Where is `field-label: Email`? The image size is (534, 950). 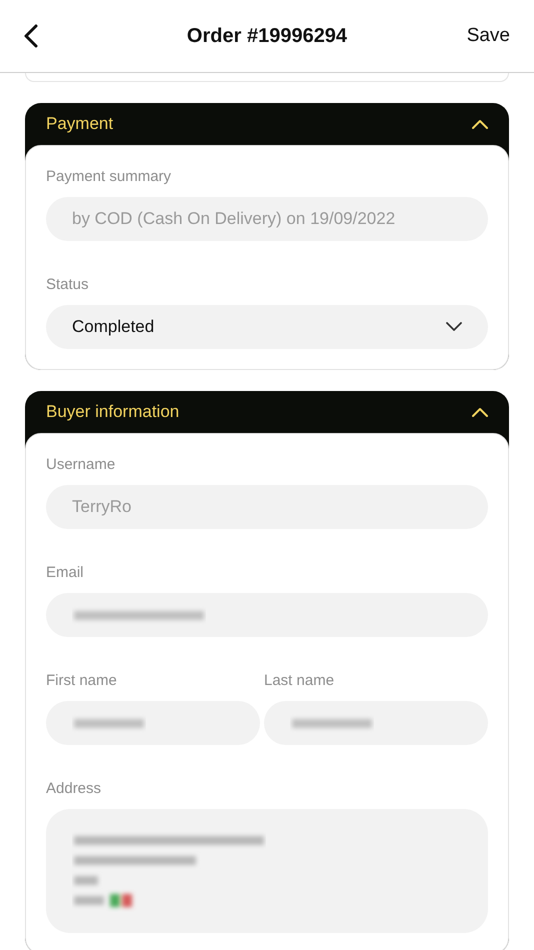 field-label: Email is located at coordinates (65, 573).